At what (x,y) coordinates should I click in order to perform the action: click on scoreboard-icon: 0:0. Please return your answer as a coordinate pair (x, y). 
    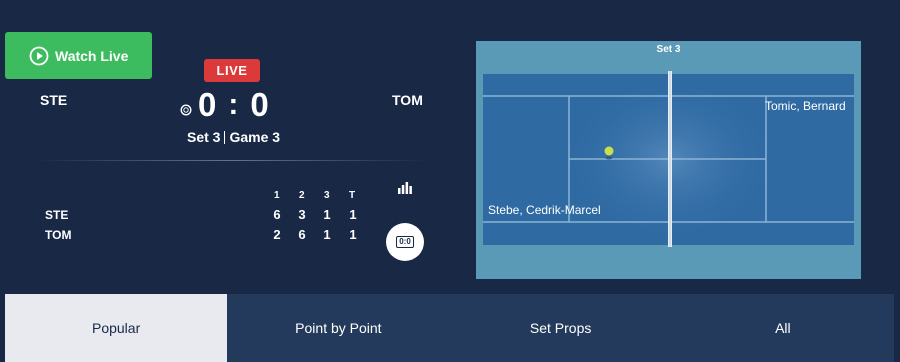
    Looking at the image, I should click on (405, 242).